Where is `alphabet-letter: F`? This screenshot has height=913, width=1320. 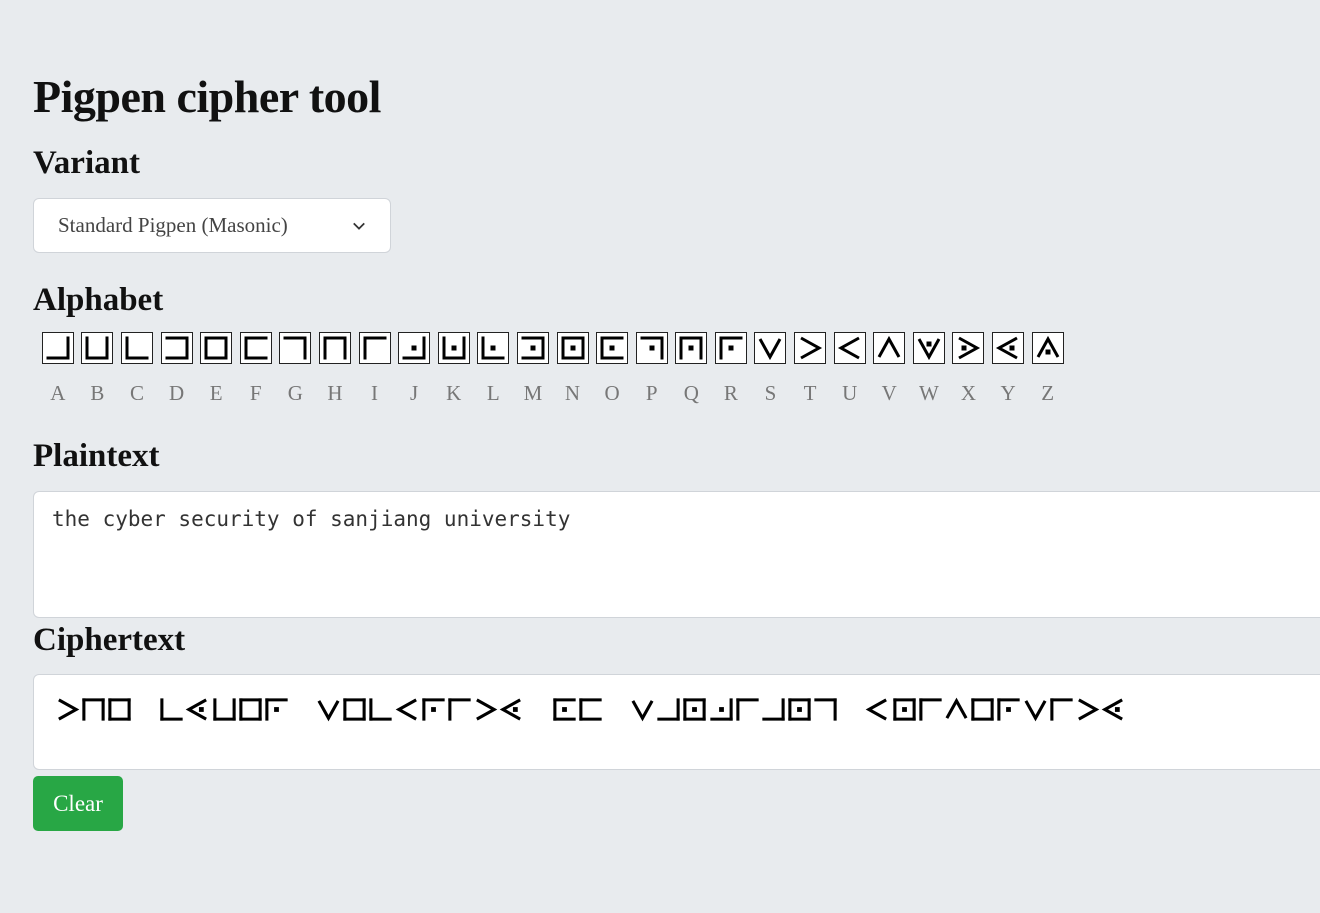 alphabet-letter: F is located at coordinates (255, 393).